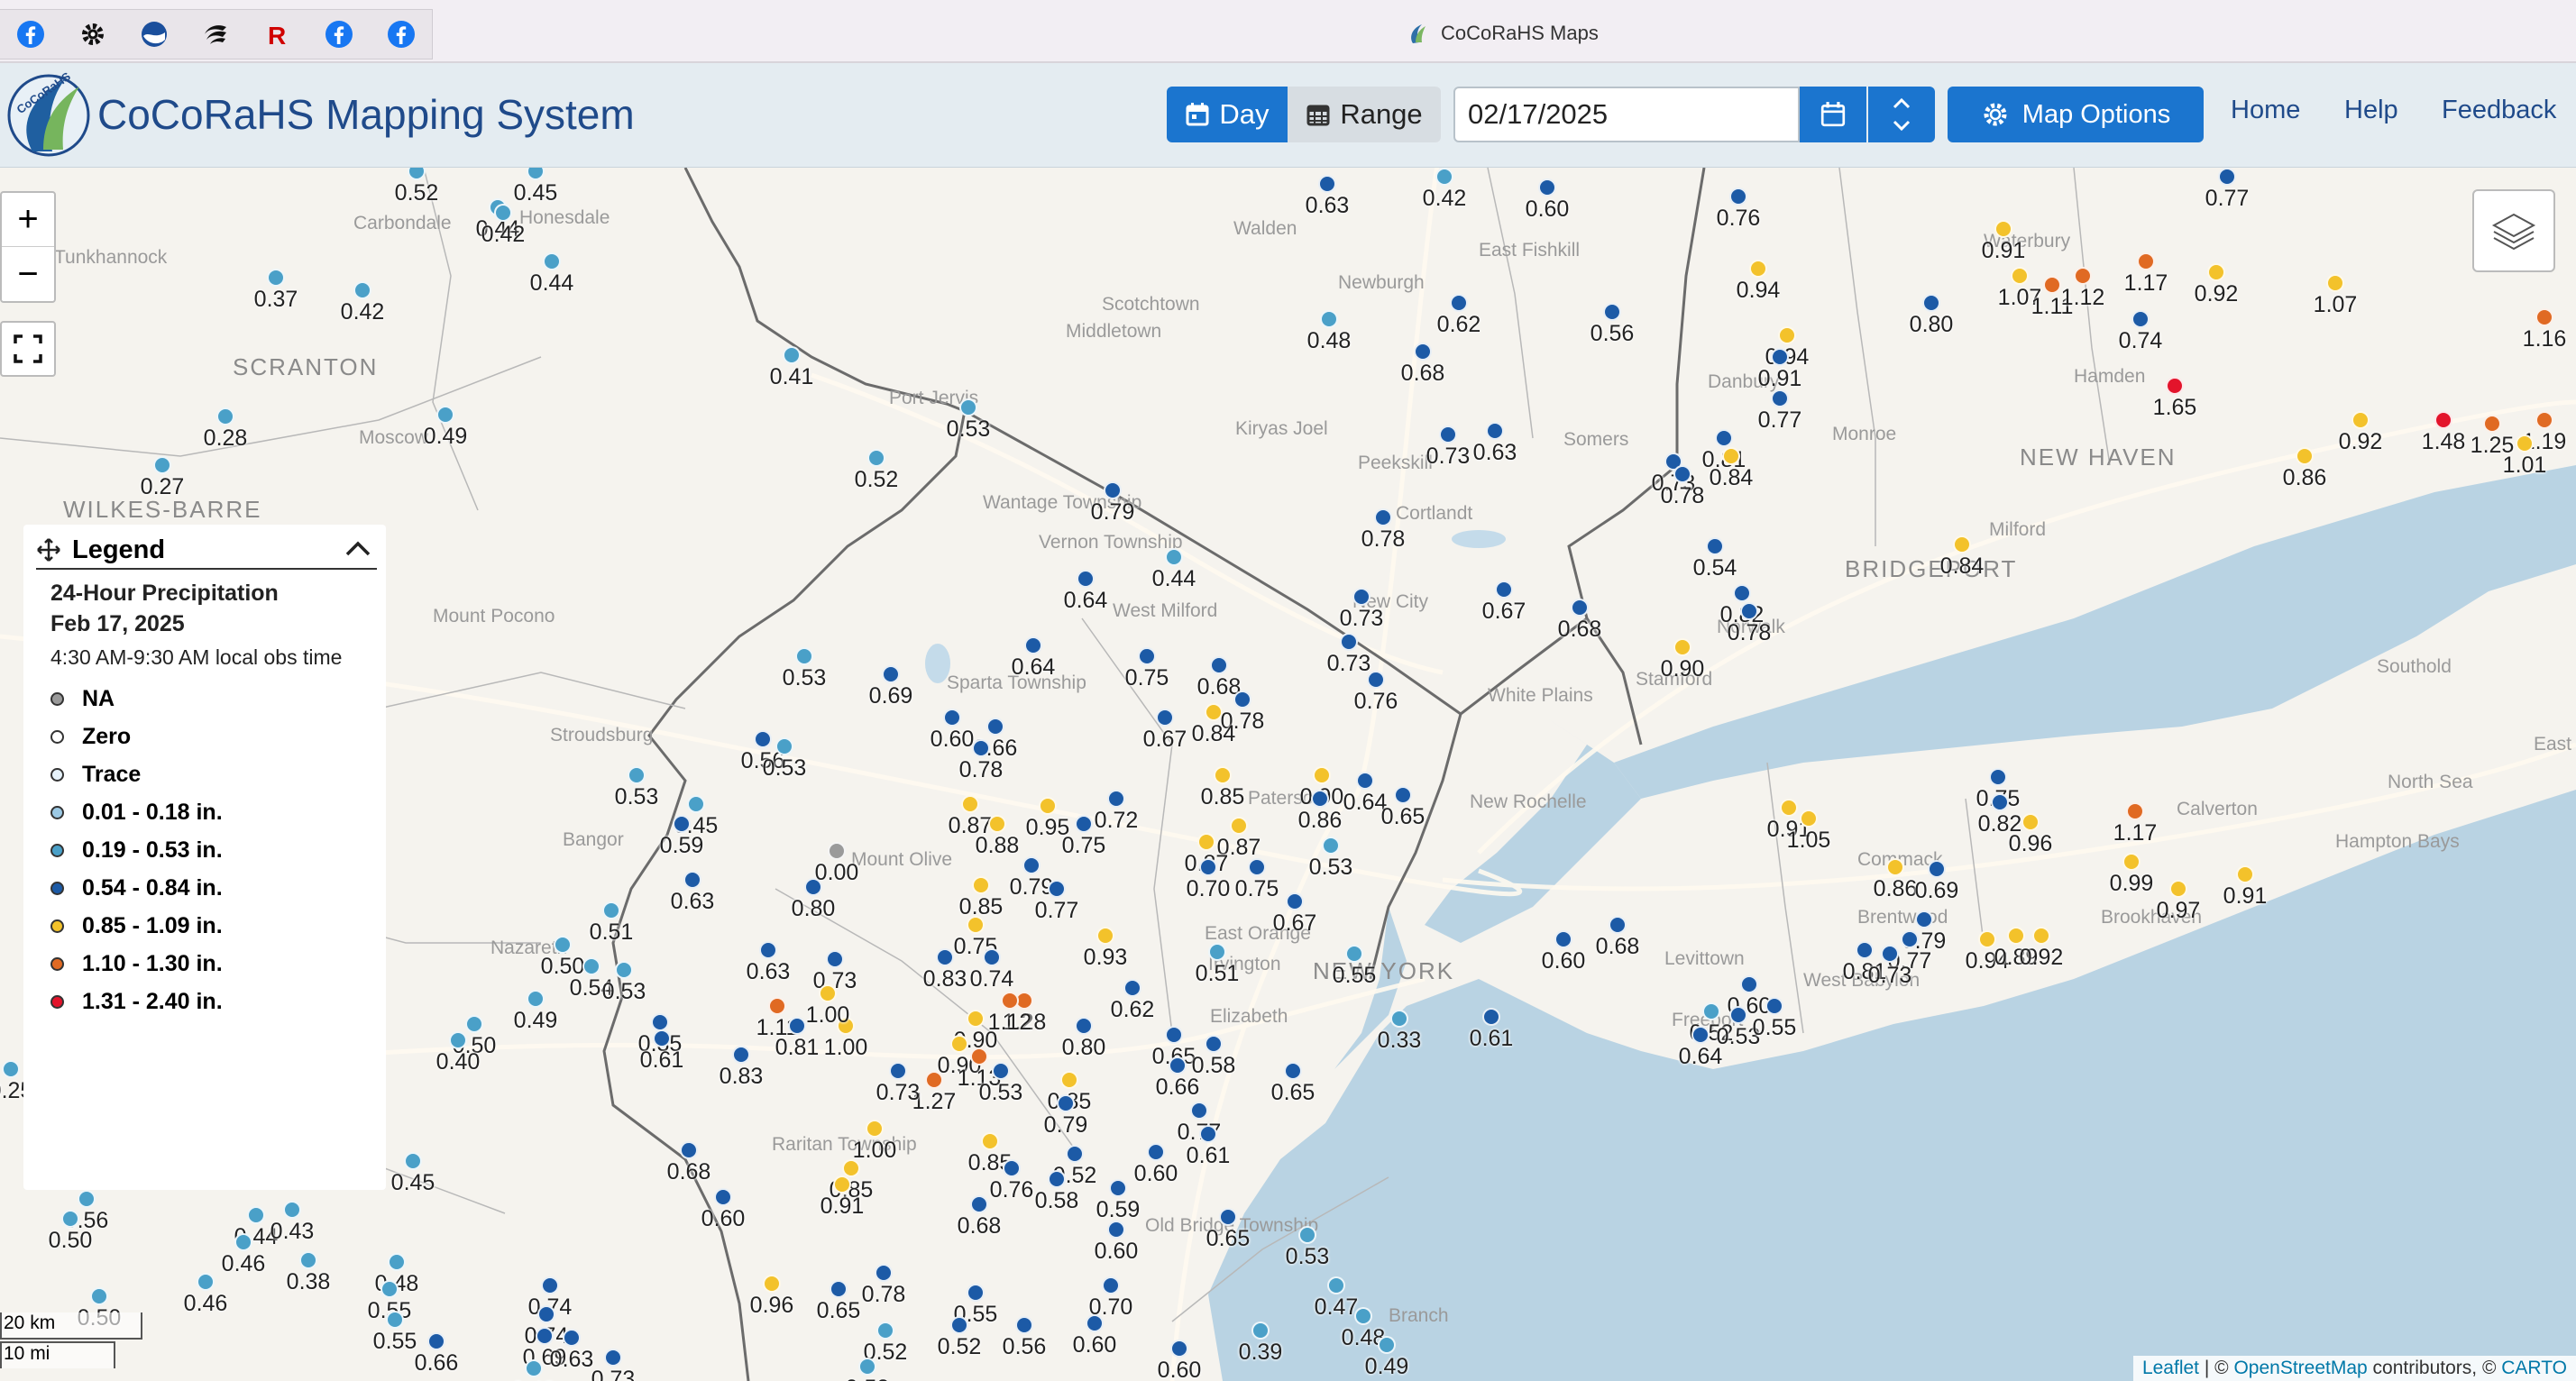 Image resolution: width=2576 pixels, height=1381 pixels. I want to click on map-options-button: Map Options, so click(2076, 115).